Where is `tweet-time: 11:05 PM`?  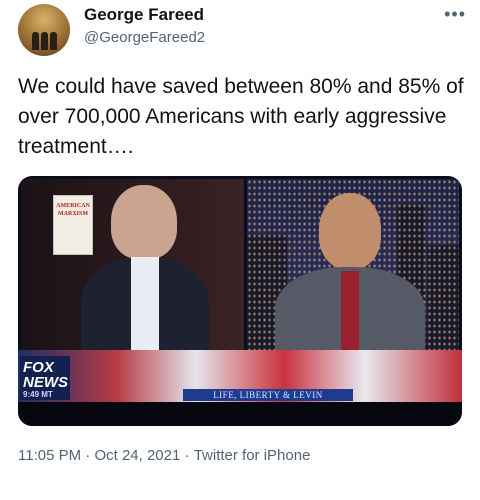
tweet-time: 11:05 PM is located at coordinates (49, 455).